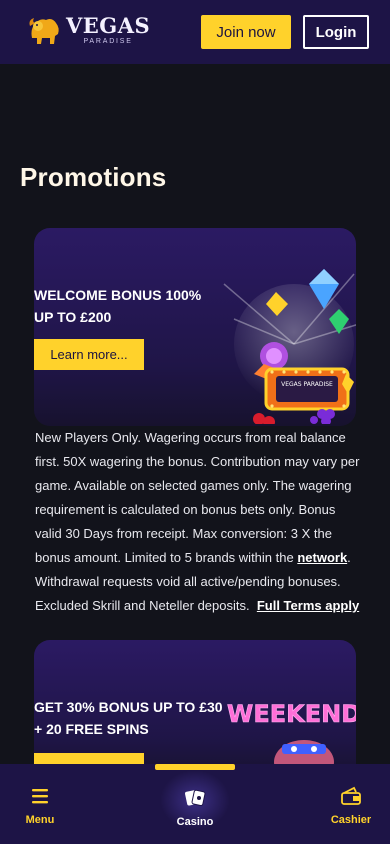 The height and width of the screenshot is (844, 390). What do you see at coordinates (195, 798) in the screenshot?
I see `cards-icon` at bounding box center [195, 798].